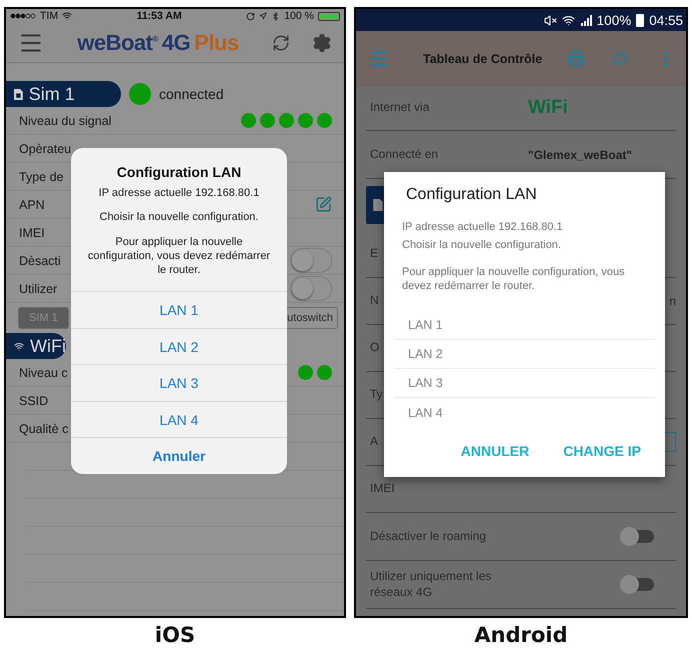 Image resolution: width=692 pixels, height=651 pixels. What do you see at coordinates (429, 536) in the screenshot?
I see `row-label: Désactiver le roaming` at bounding box center [429, 536].